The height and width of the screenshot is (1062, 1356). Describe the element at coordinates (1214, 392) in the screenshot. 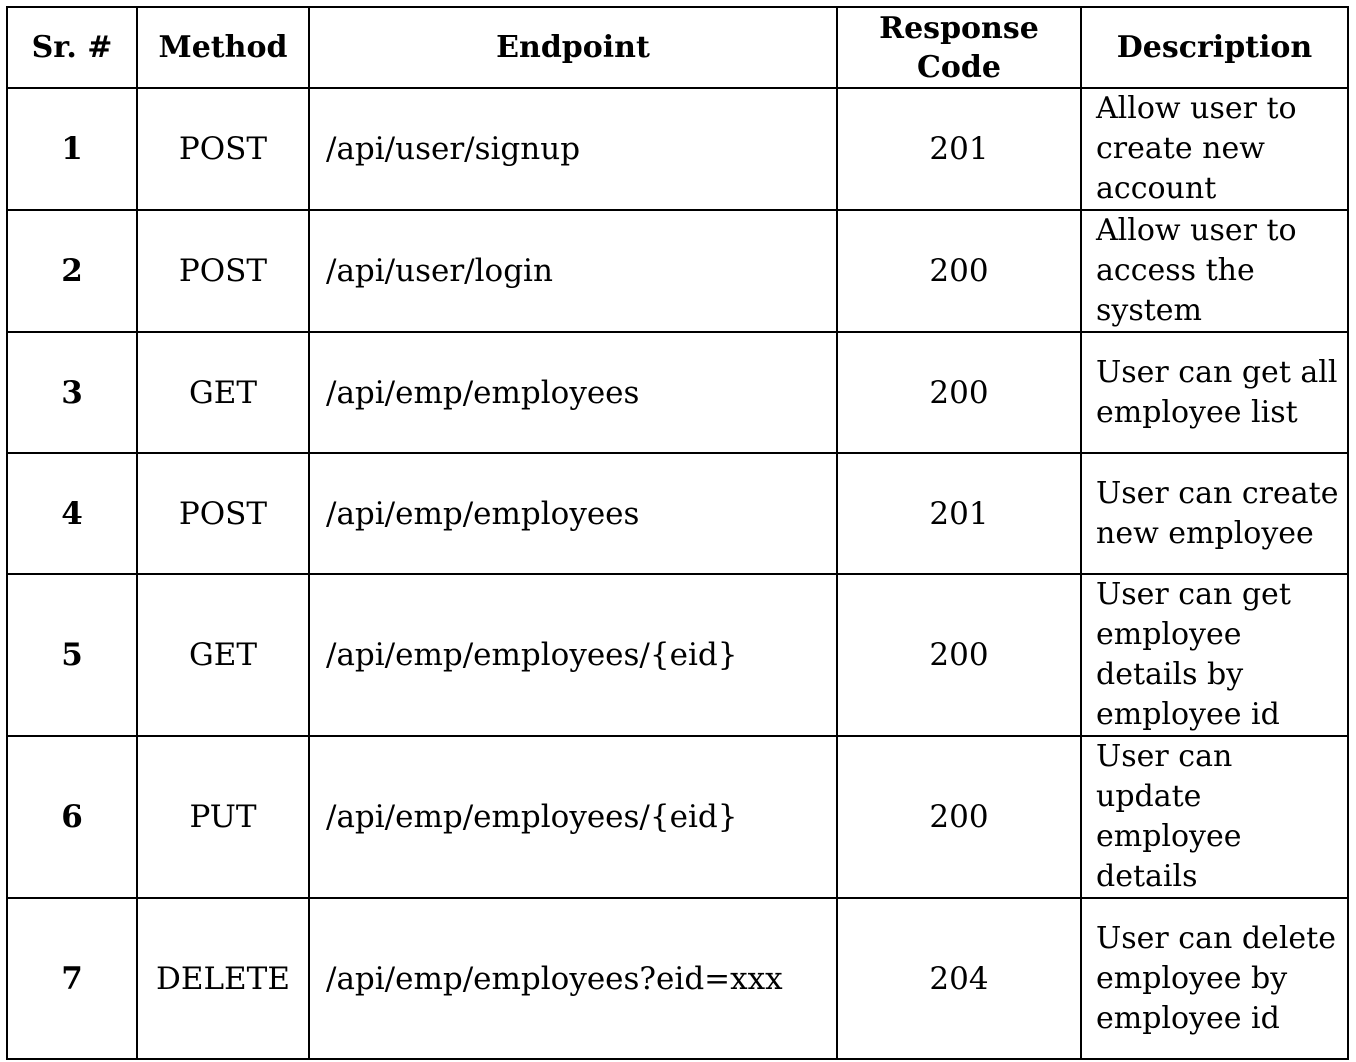

I see `row-description: User can get all employee list` at that location.